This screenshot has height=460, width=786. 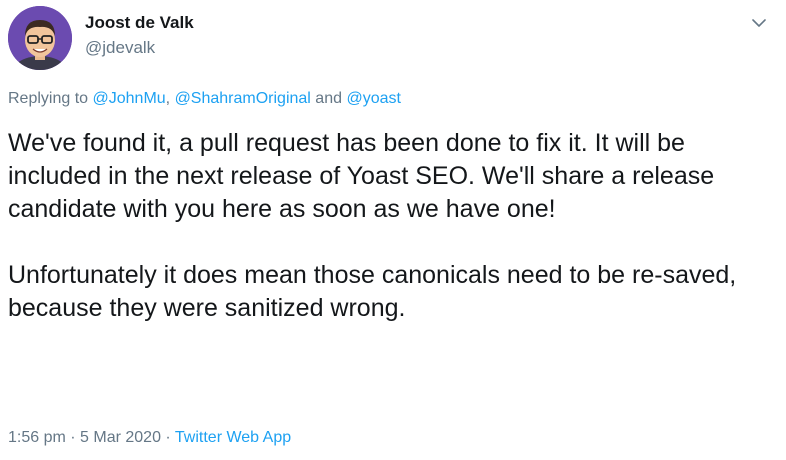 What do you see at coordinates (120, 437) in the screenshot?
I see `tweet-date: 5 Mar 2020` at bounding box center [120, 437].